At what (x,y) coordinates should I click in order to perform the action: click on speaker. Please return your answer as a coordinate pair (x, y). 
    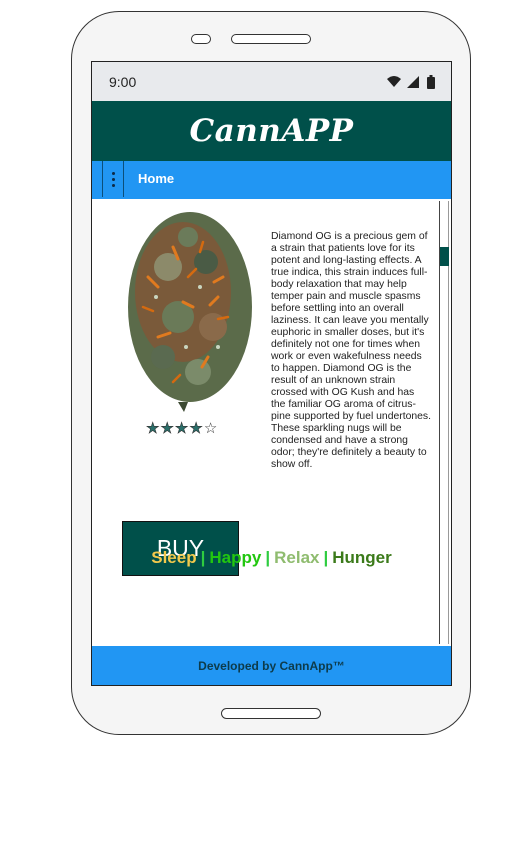
    Looking at the image, I should click on (271, 39).